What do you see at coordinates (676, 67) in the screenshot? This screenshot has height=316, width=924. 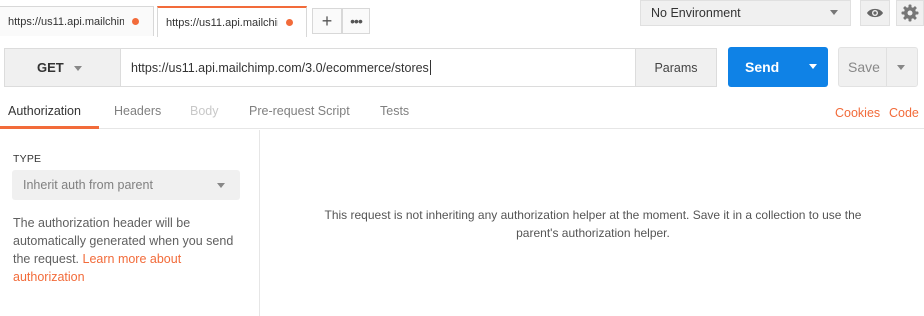 I see `params-button: Params` at bounding box center [676, 67].